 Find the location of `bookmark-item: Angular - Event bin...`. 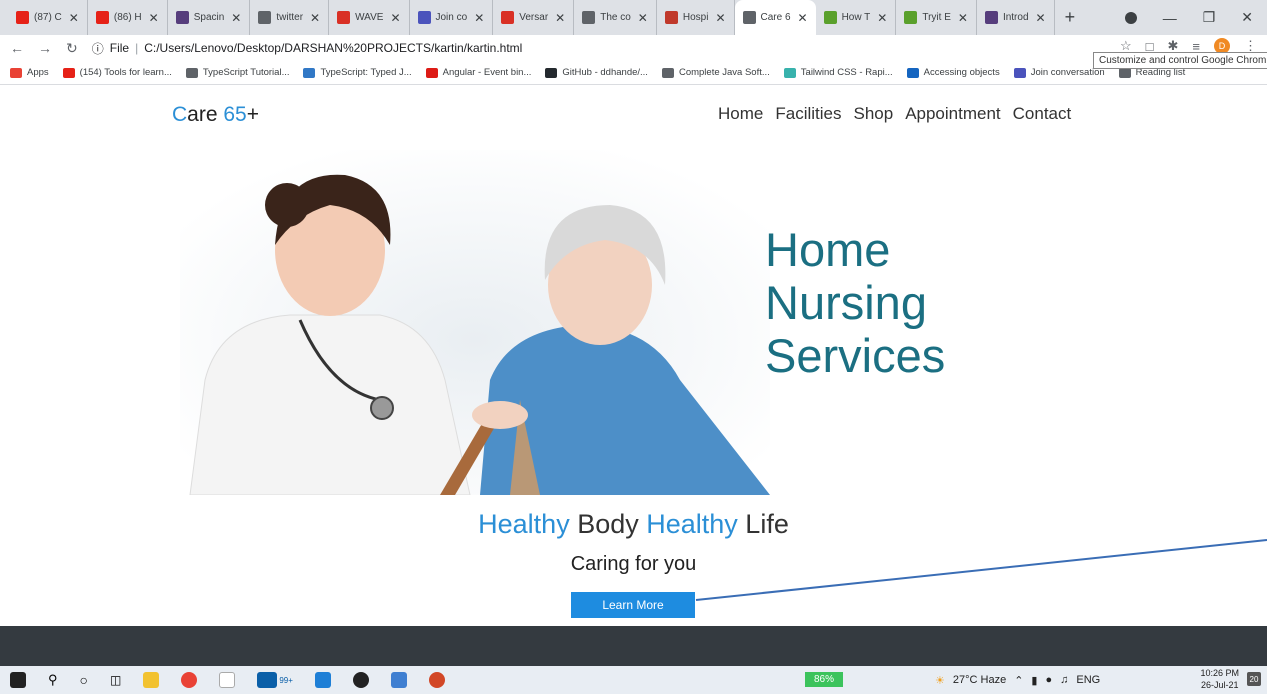

bookmark-item: Angular - Event bin... is located at coordinates (478, 72).